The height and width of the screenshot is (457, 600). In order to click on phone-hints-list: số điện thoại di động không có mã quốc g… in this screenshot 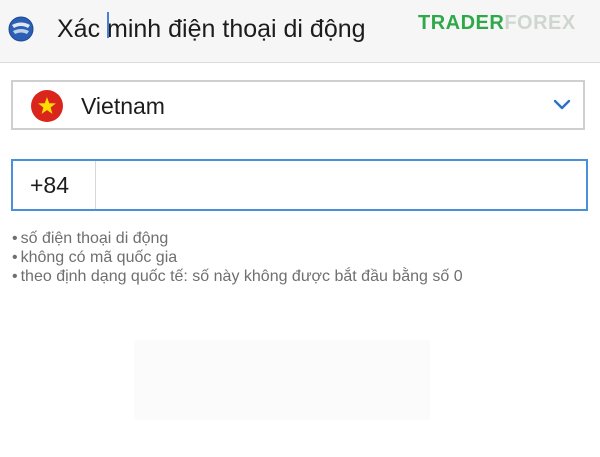, I will do `click(237, 257)`.